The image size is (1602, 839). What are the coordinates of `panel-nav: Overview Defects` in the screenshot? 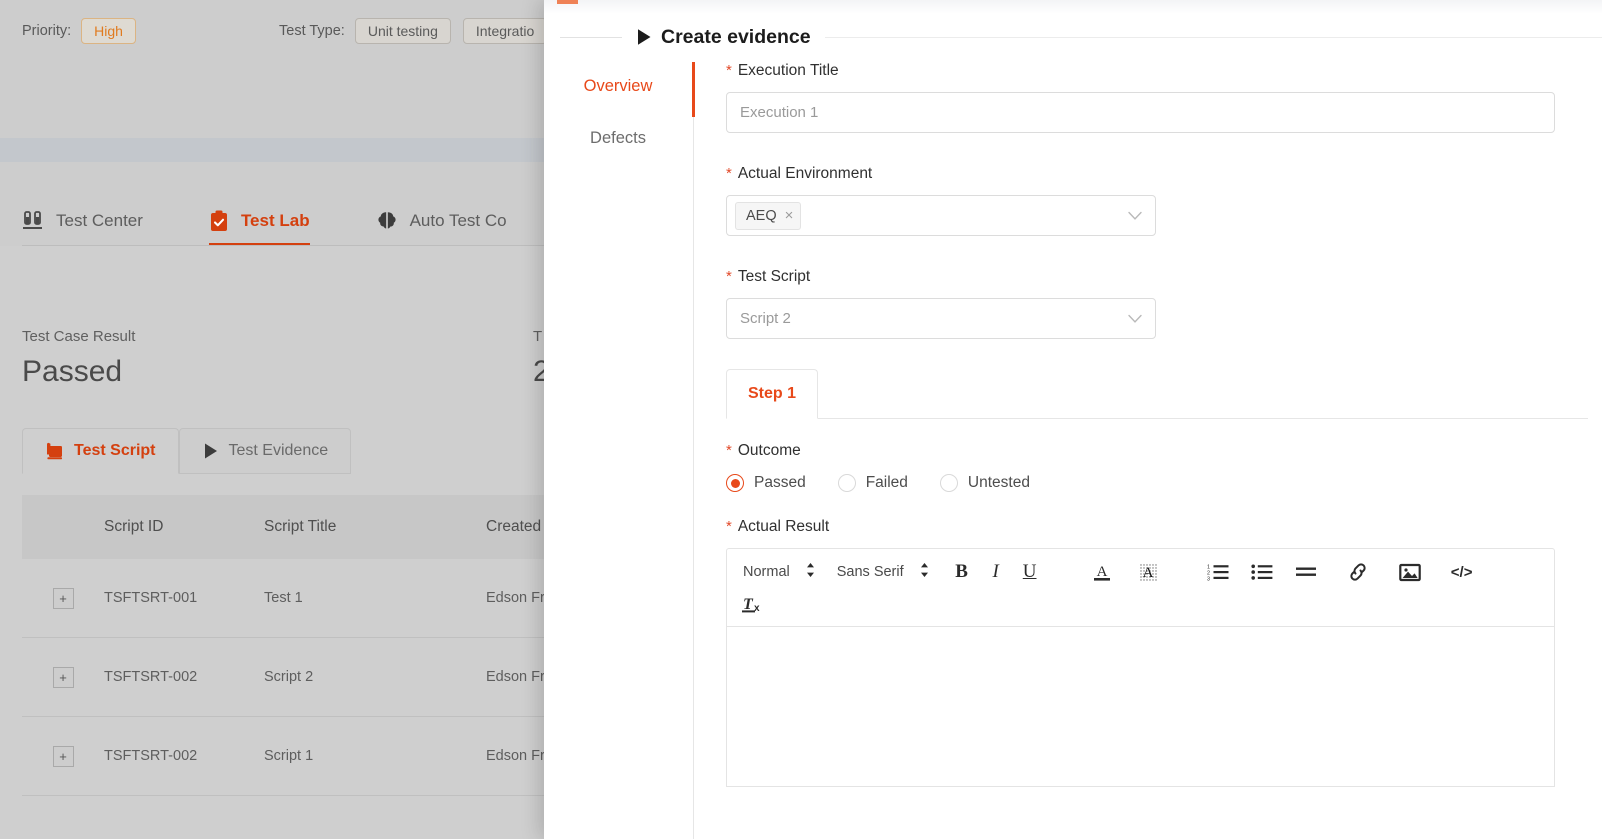 It's located at (618, 112).